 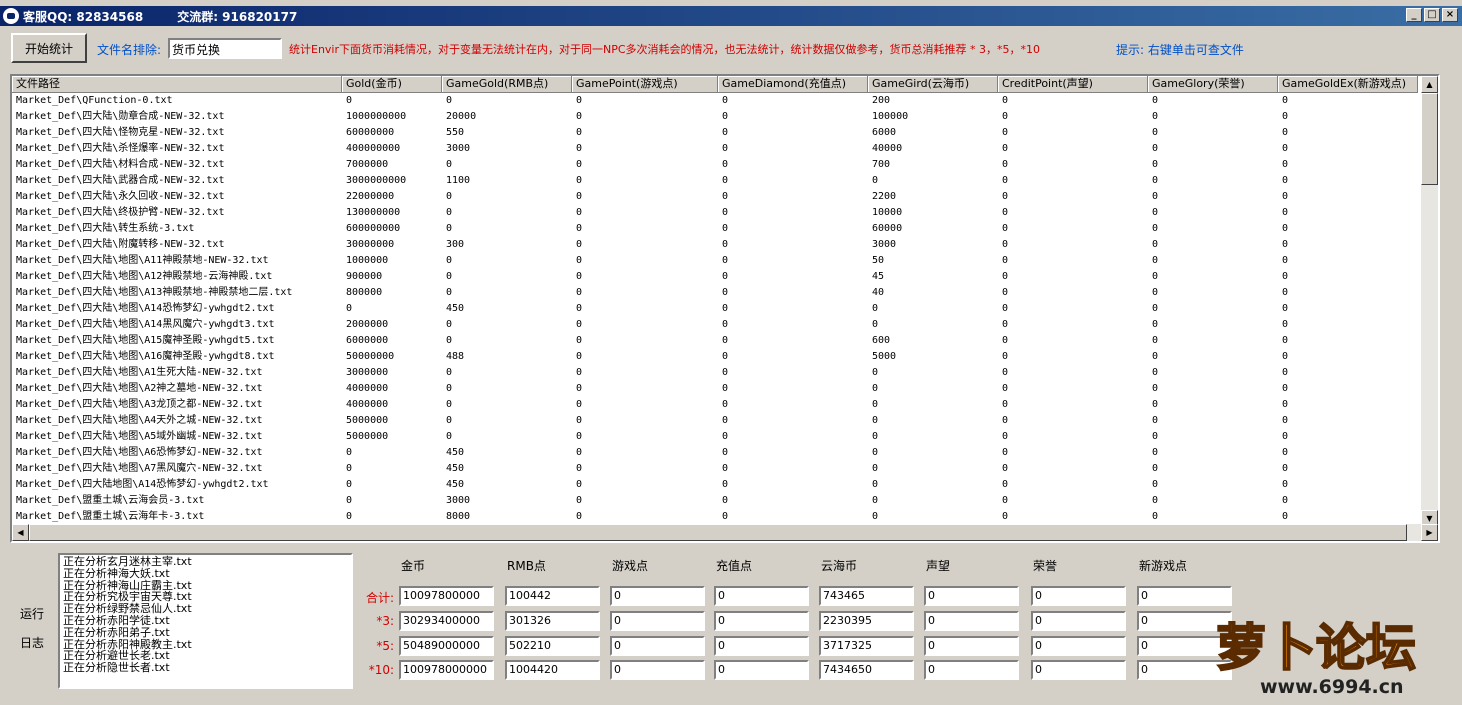 What do you see at coordinates (1348, 84) in the screenshot?
I see `column-header: GameGoldEx(新游戏点)` at bounding box center [1348, 84].